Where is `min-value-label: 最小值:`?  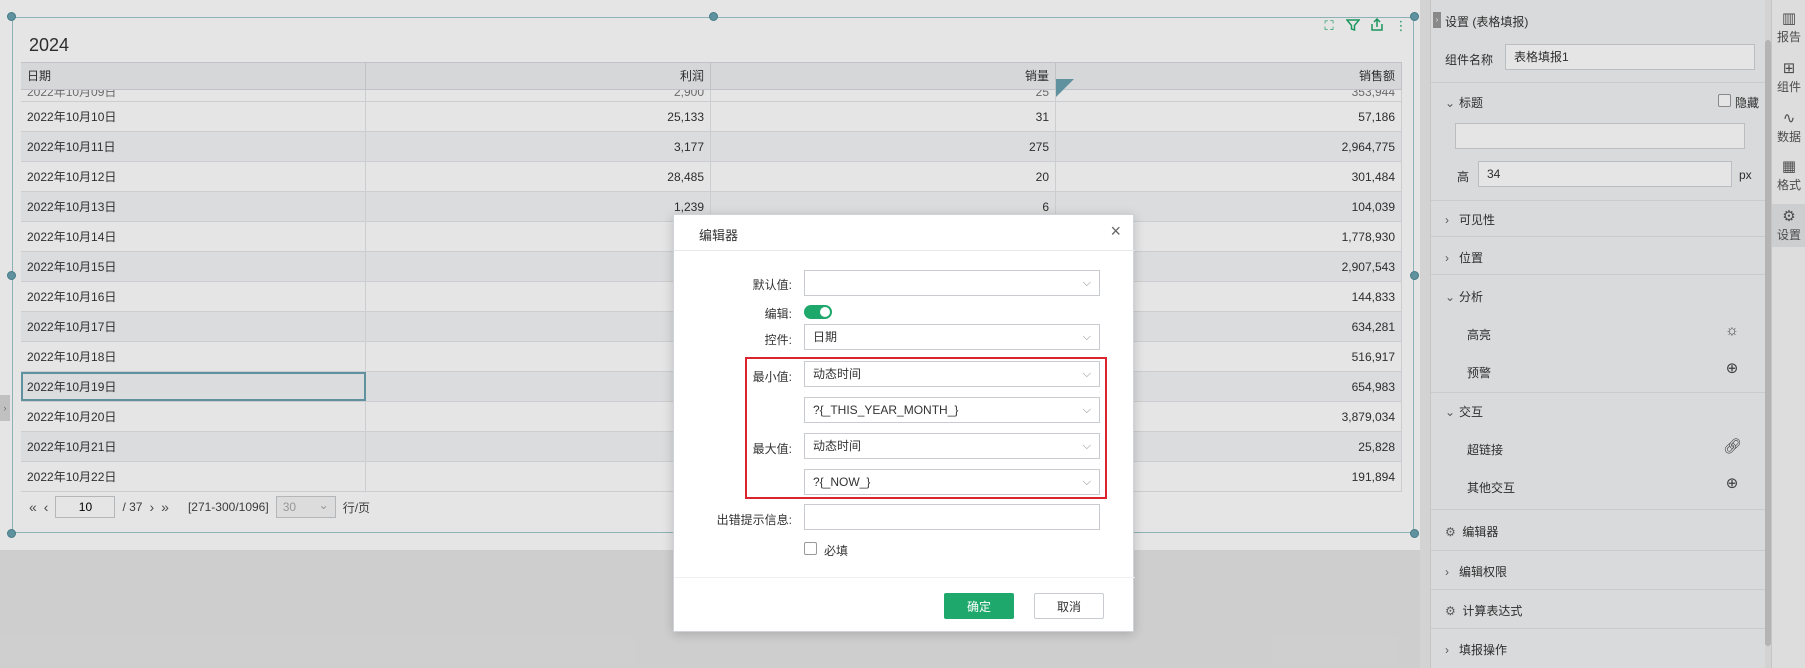
min-value-label: 最小值: is located at coordinates (772, 377).